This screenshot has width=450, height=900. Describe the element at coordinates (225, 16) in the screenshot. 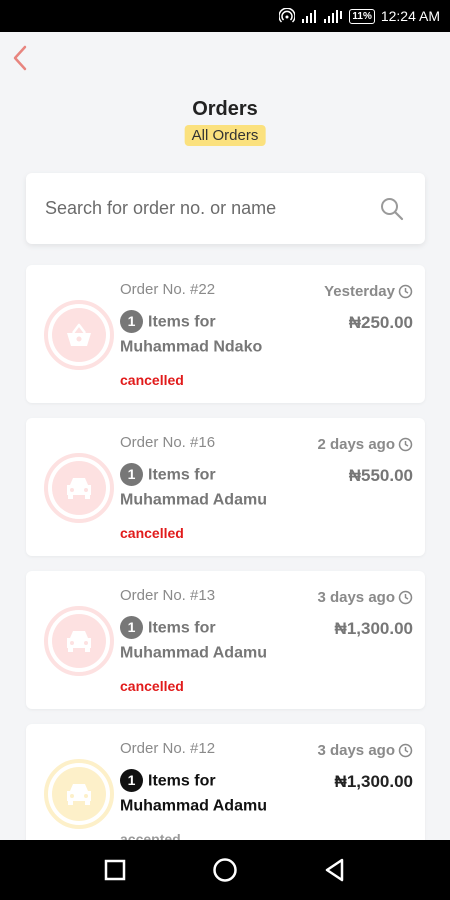

I see `status-bar: 11% 12:24 AM` at that location.